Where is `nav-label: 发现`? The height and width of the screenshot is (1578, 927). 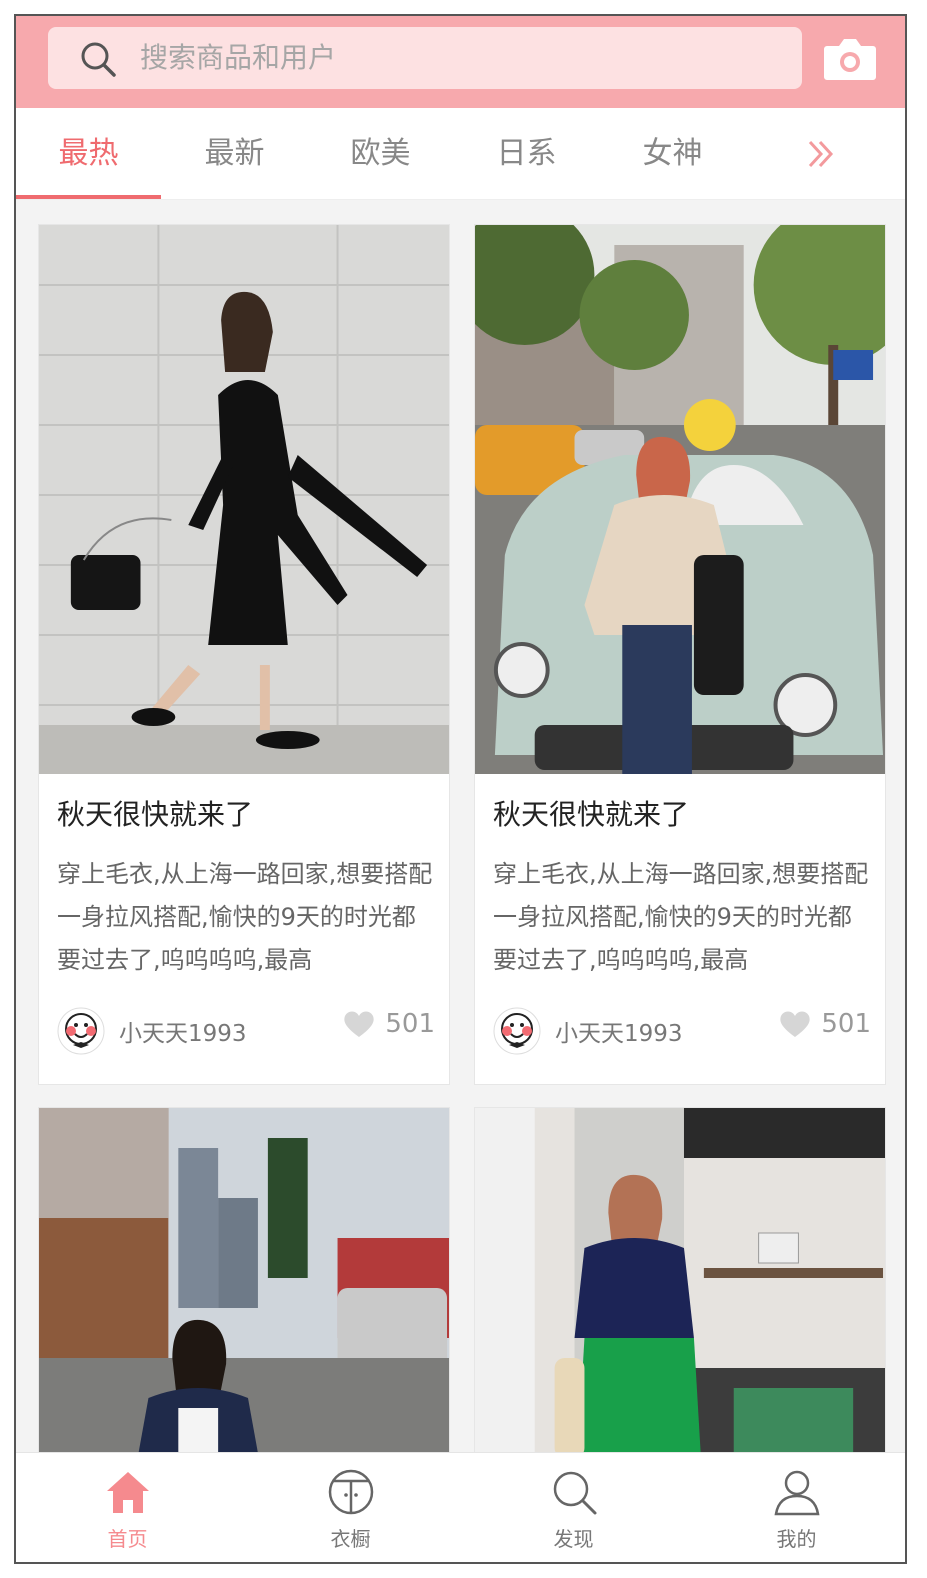 nav-label: 发现 is located at coordinates (573, 1539).